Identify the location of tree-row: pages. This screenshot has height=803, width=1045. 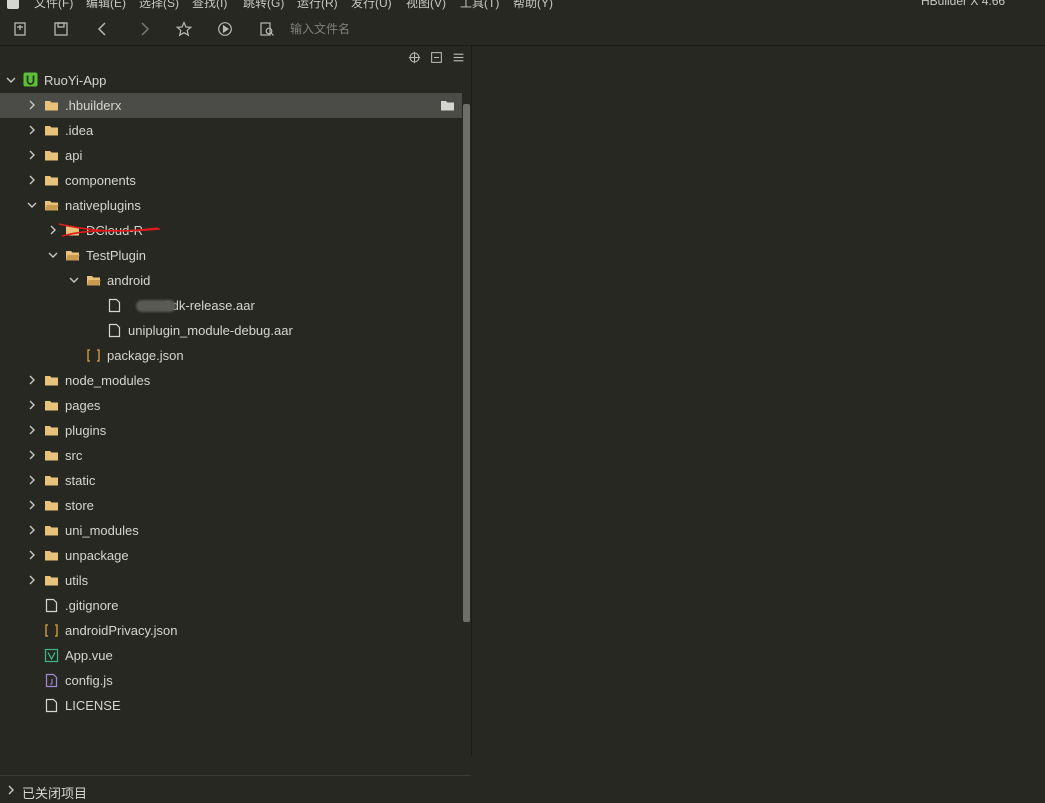
(231, 405).